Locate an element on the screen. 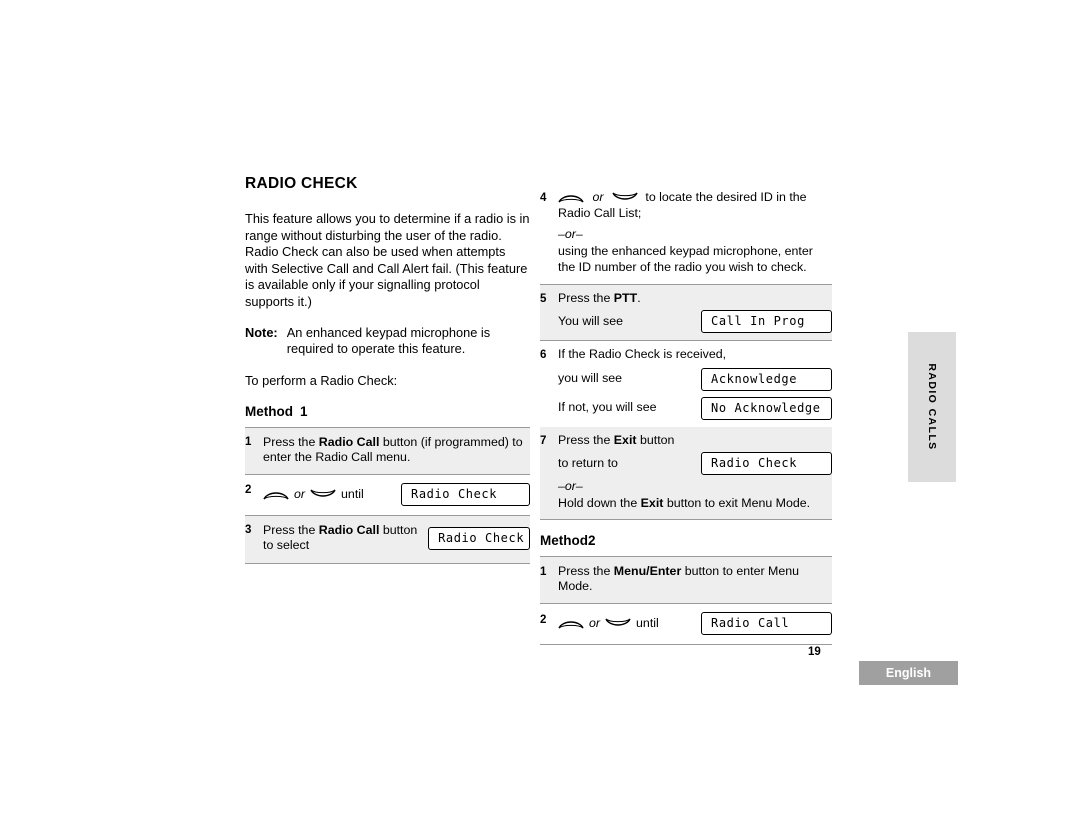 This screenshot has height=834, width=1080. step-text-after: button is located at coordinates (655, 439).